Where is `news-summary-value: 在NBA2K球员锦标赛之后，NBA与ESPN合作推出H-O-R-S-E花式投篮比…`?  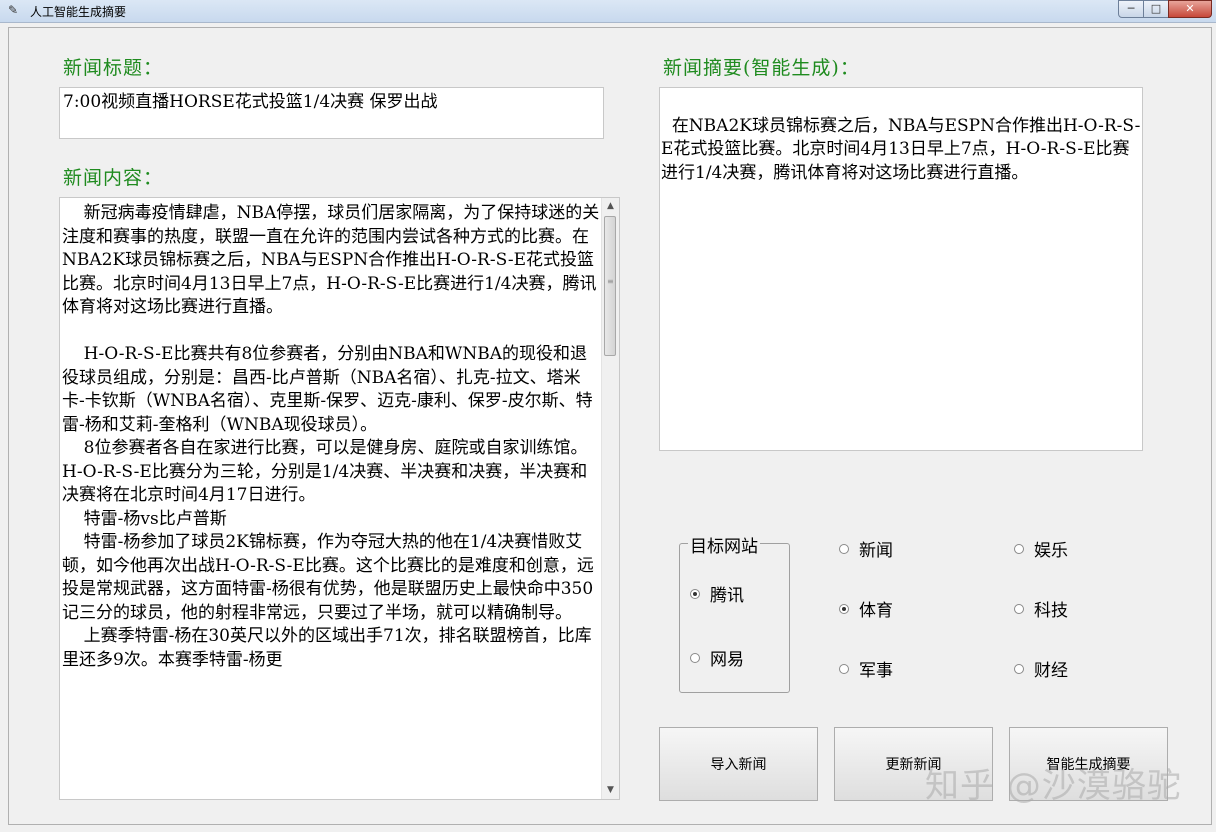 news-summary-value: 在NBA2K球员锦标赛之后，NBA与ESPN合作推出H-O-R-S-E花式投篮比… is located at coordinates (901, 149).